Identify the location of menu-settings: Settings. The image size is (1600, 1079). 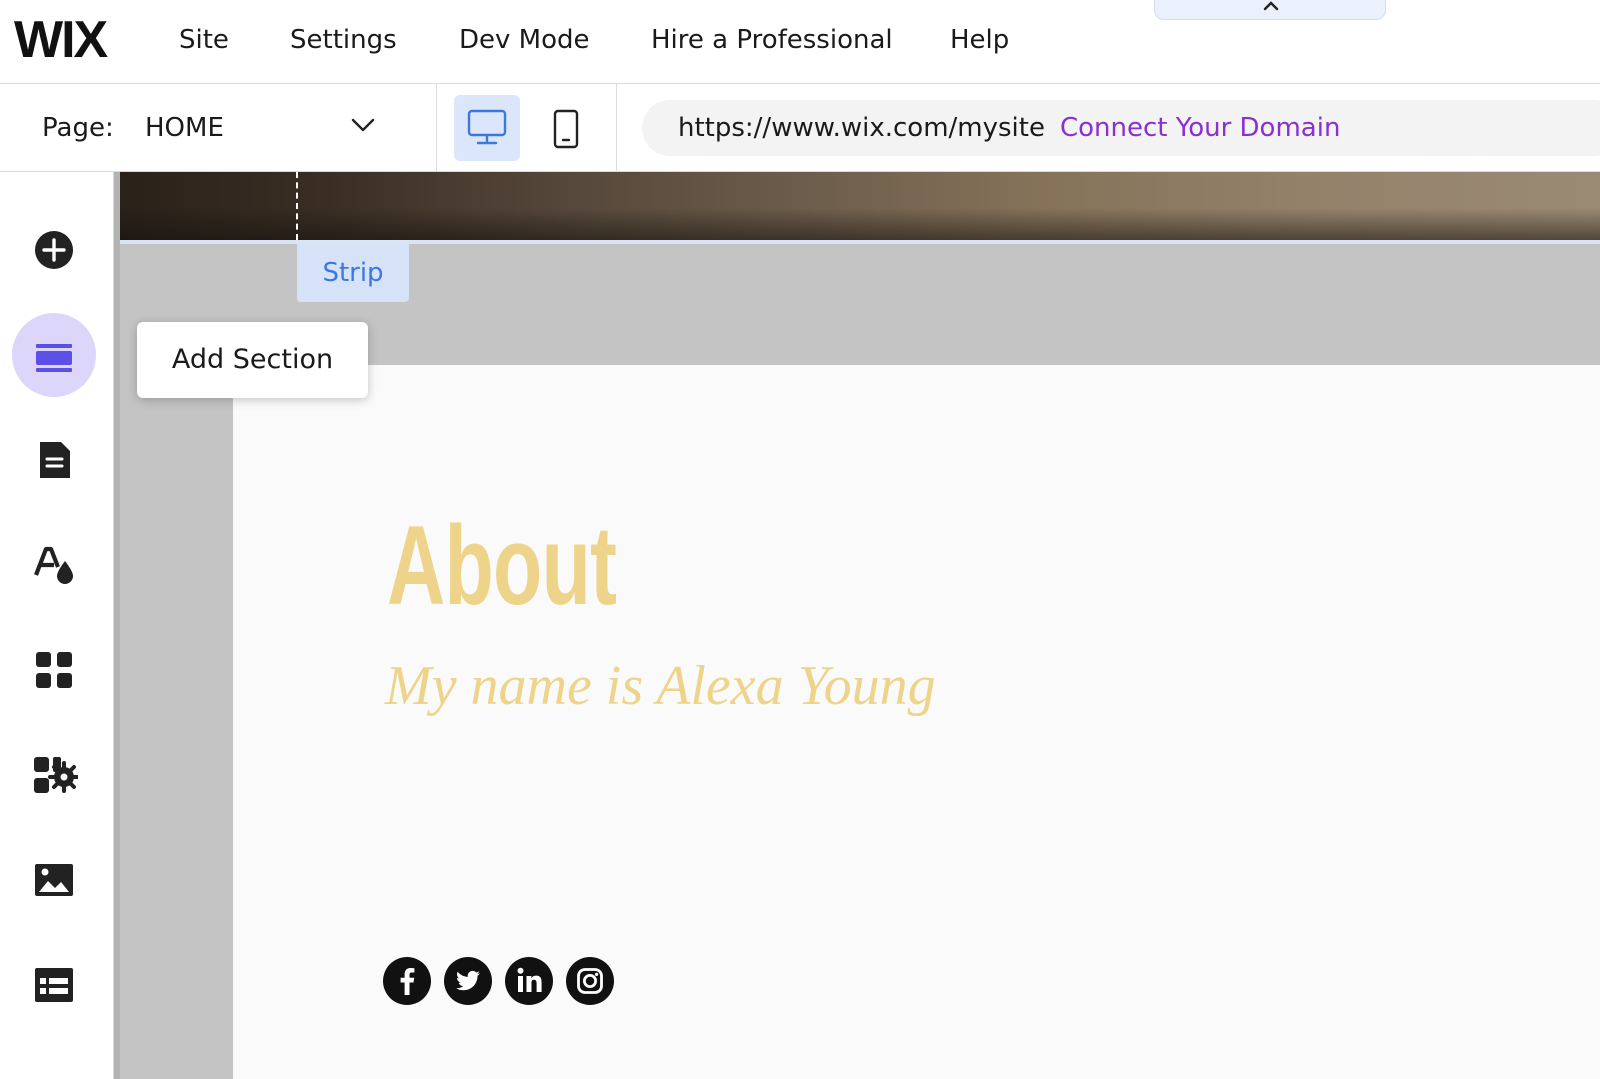
(343, 40).